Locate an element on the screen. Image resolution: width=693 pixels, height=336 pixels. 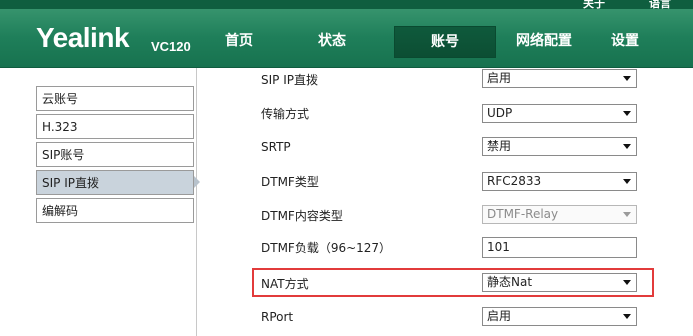
label-rport: RPort is located at coordinates (277, 317).